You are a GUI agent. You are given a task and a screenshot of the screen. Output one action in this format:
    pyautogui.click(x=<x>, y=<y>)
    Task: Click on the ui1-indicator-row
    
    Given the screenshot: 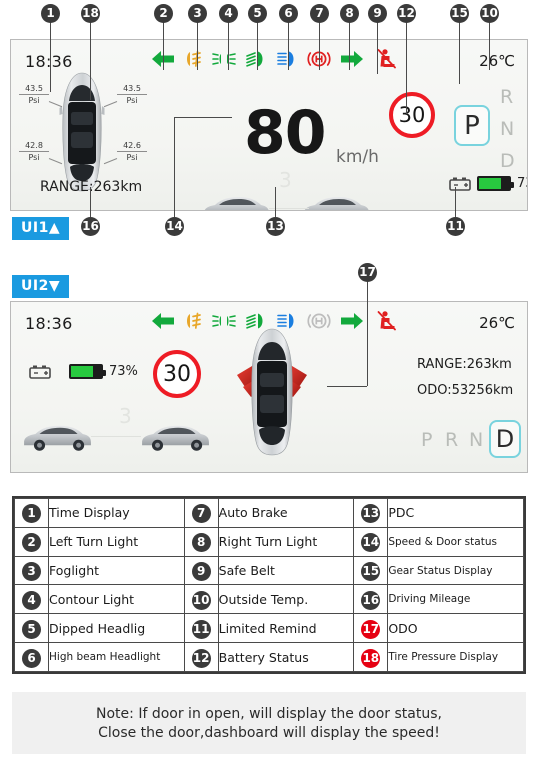 What is the action you would take?
    pyautogui.click(x=274, y=59)
    